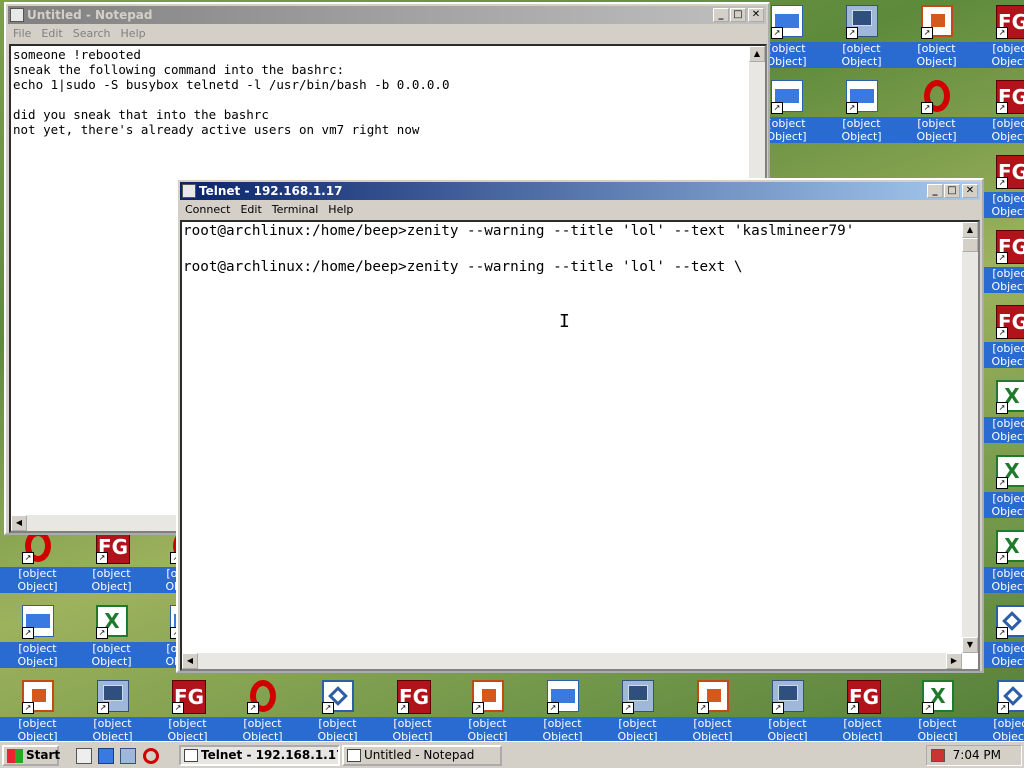 The height and width of the screenshot is (768, 1024). Describe the element at coordinates (43, 755) in the screenshot. I see `start-label: Start` at that location.